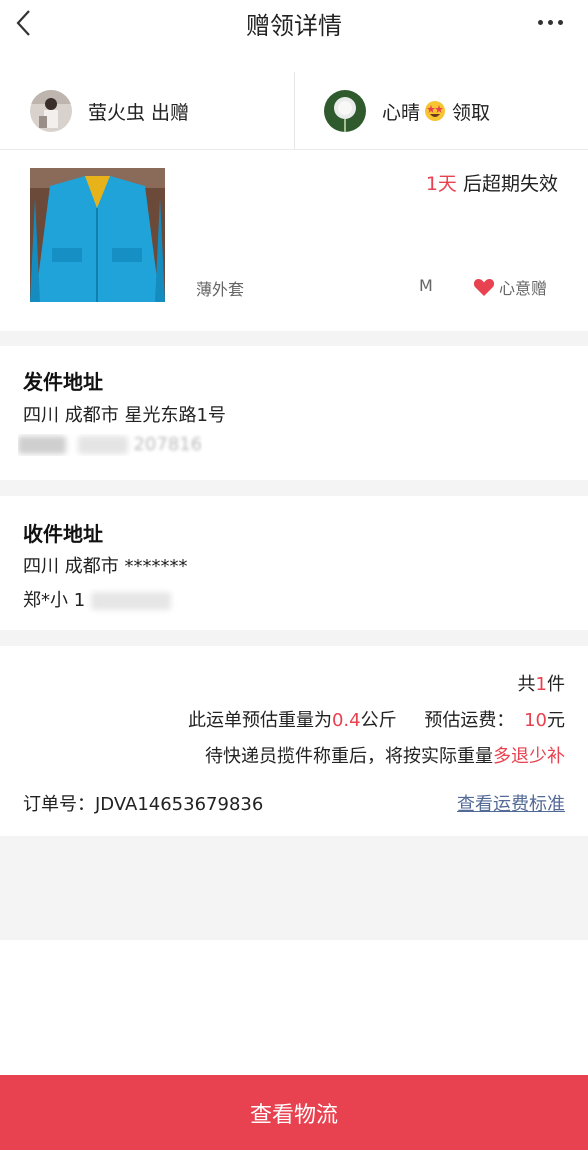  I want to click on empty-area, so click(294, 888).